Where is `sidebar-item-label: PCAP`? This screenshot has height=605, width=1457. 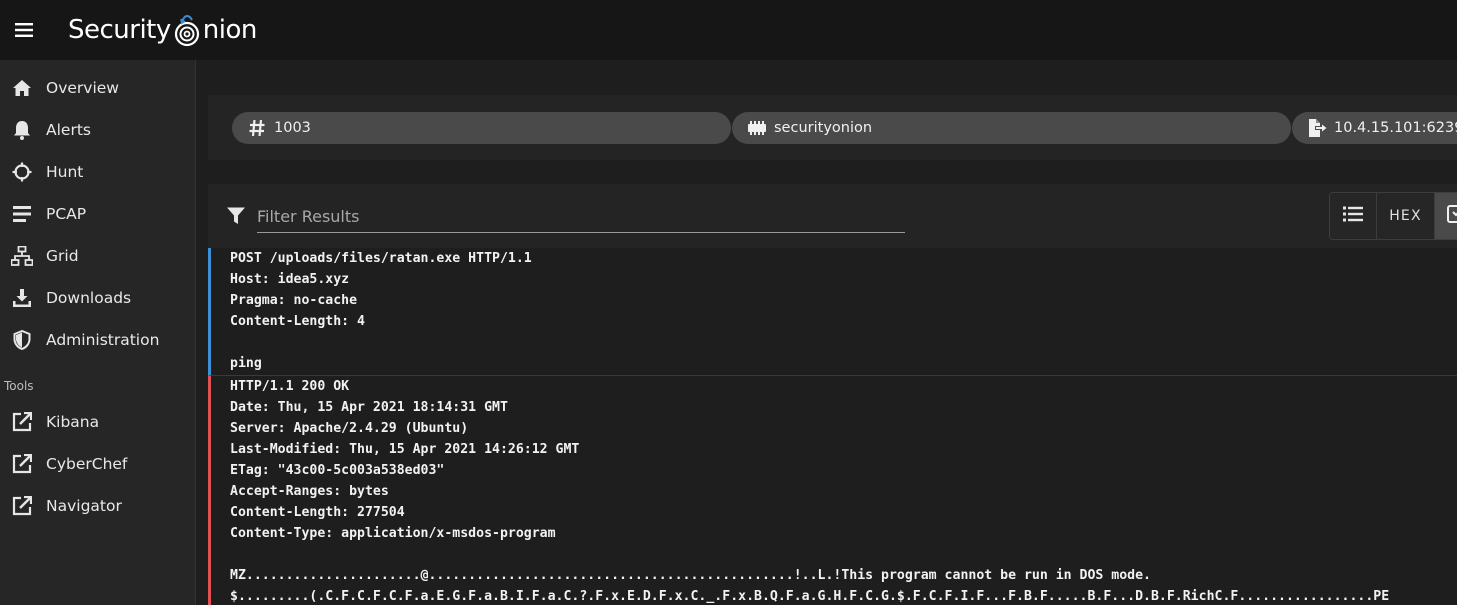
sidebar-item-label: PCAP is located at coordinates (66, 214).